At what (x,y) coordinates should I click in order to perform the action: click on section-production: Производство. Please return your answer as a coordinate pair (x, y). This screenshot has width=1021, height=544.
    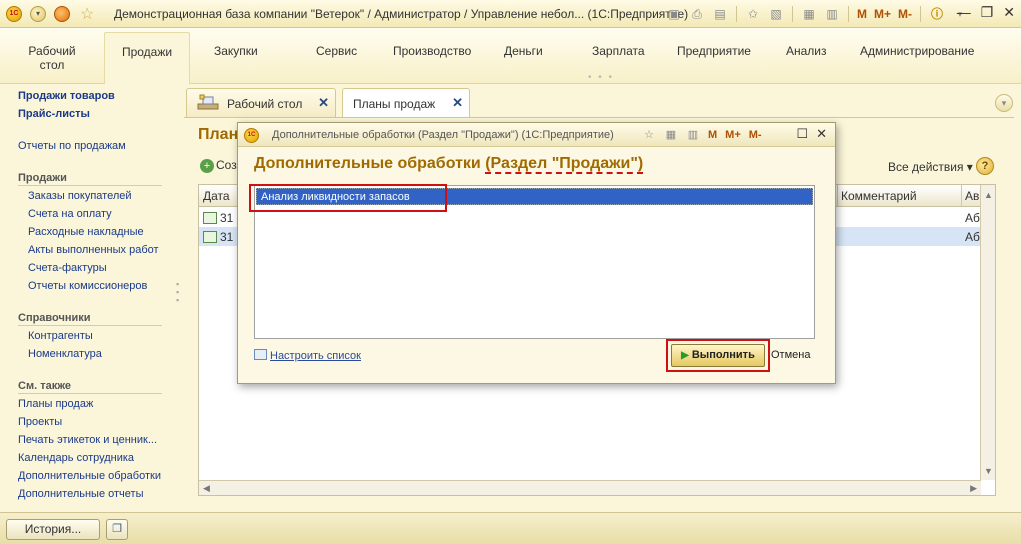
    Looking at the image, I should click on (432, 51).